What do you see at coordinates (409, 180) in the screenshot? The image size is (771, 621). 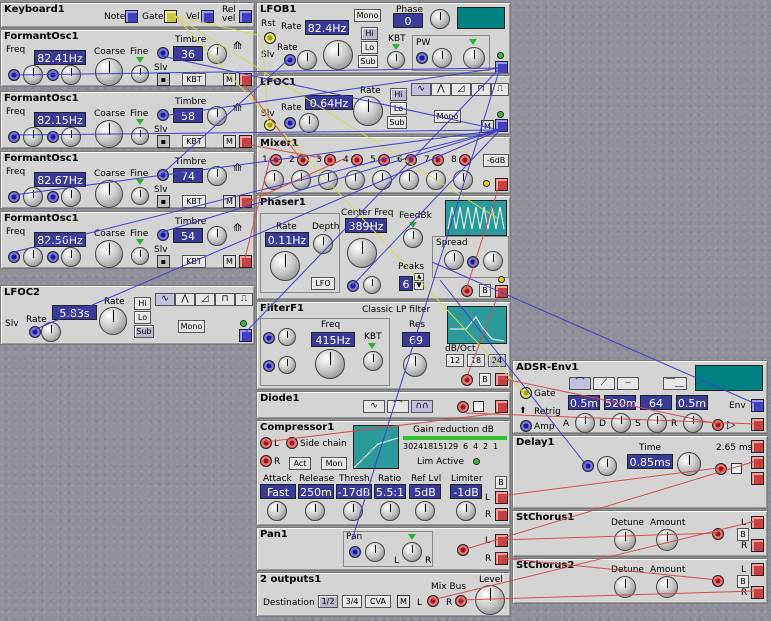 I see `channel-6-level-knob` at bounding box center [409, 180].